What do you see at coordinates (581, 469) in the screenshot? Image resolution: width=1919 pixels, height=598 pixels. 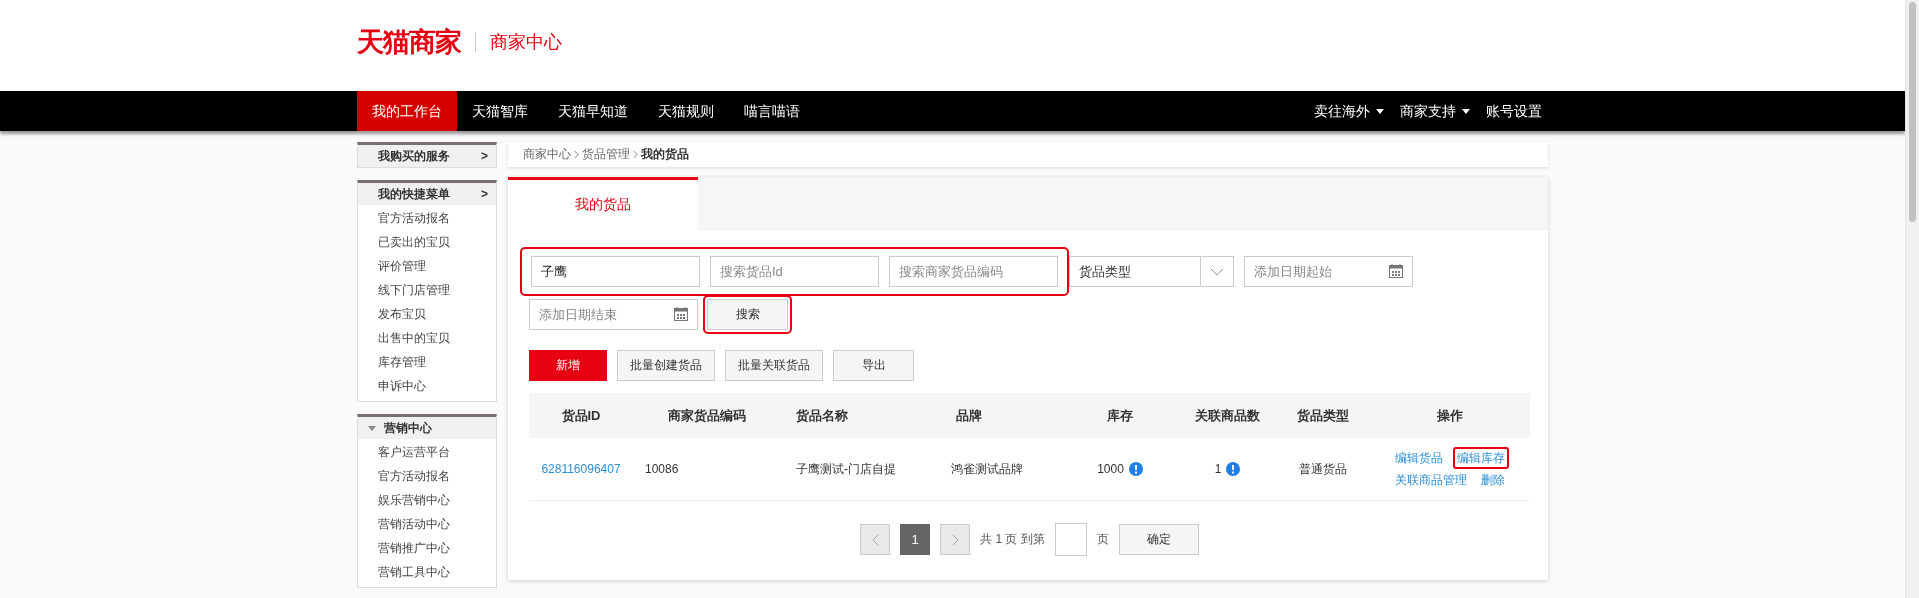 I see `product-id-link: 628116096407` at bounding box center [581, 469].